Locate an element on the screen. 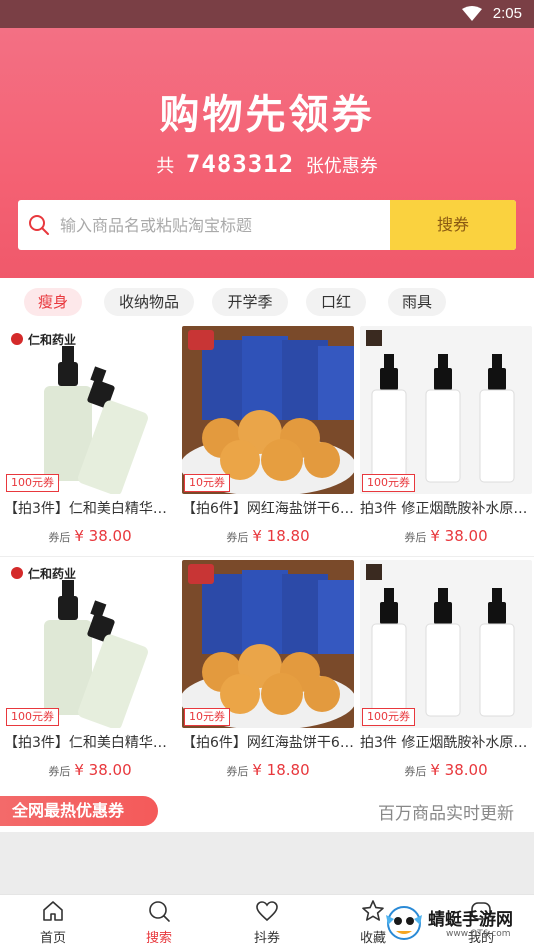 Image resolution: width=534 pixels, height=949 pixels. tab-label: 搜索 is located at coordinates (158, 938).